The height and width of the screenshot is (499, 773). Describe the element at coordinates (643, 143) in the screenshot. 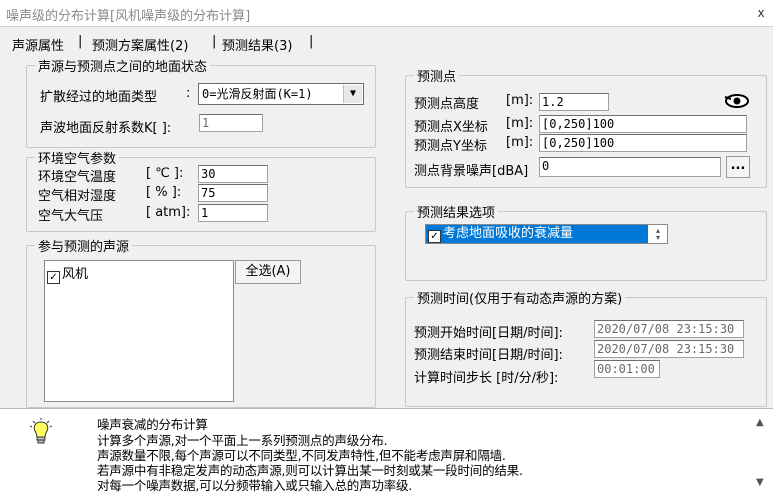

I see `y-coord-input: [0,250]100` at that location.